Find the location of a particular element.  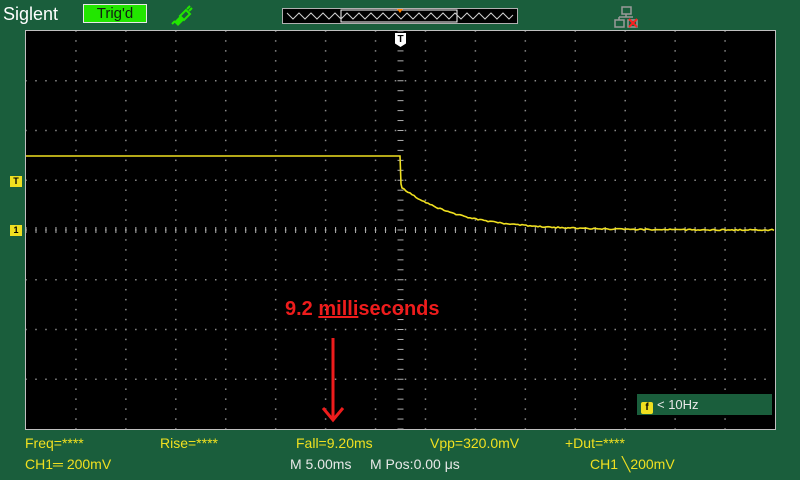

channel1-marker: 1 is located at coordinates (16, 230).